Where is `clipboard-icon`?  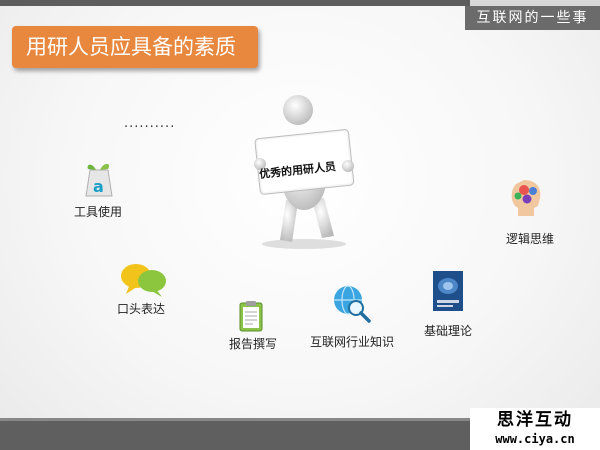 clipboard-icon is located at coordinates (251, 316).